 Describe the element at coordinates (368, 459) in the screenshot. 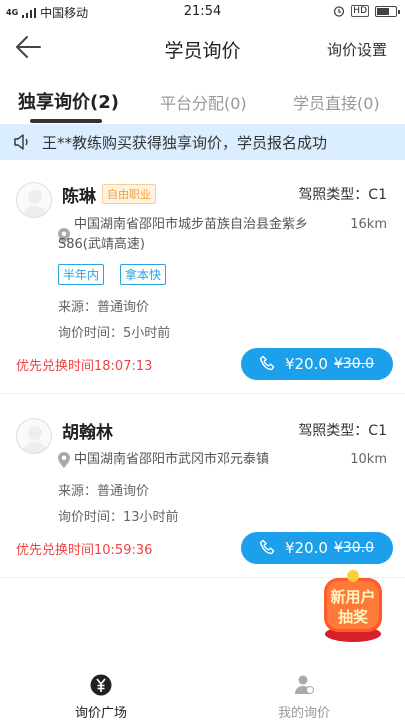

I see `distance: 10km` at that location.